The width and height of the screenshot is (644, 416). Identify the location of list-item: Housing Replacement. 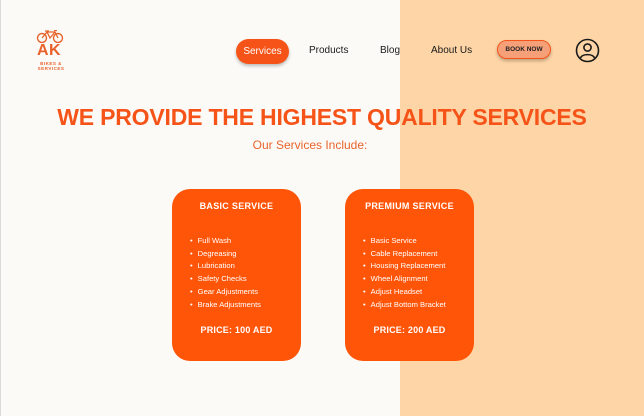
(404, 266).